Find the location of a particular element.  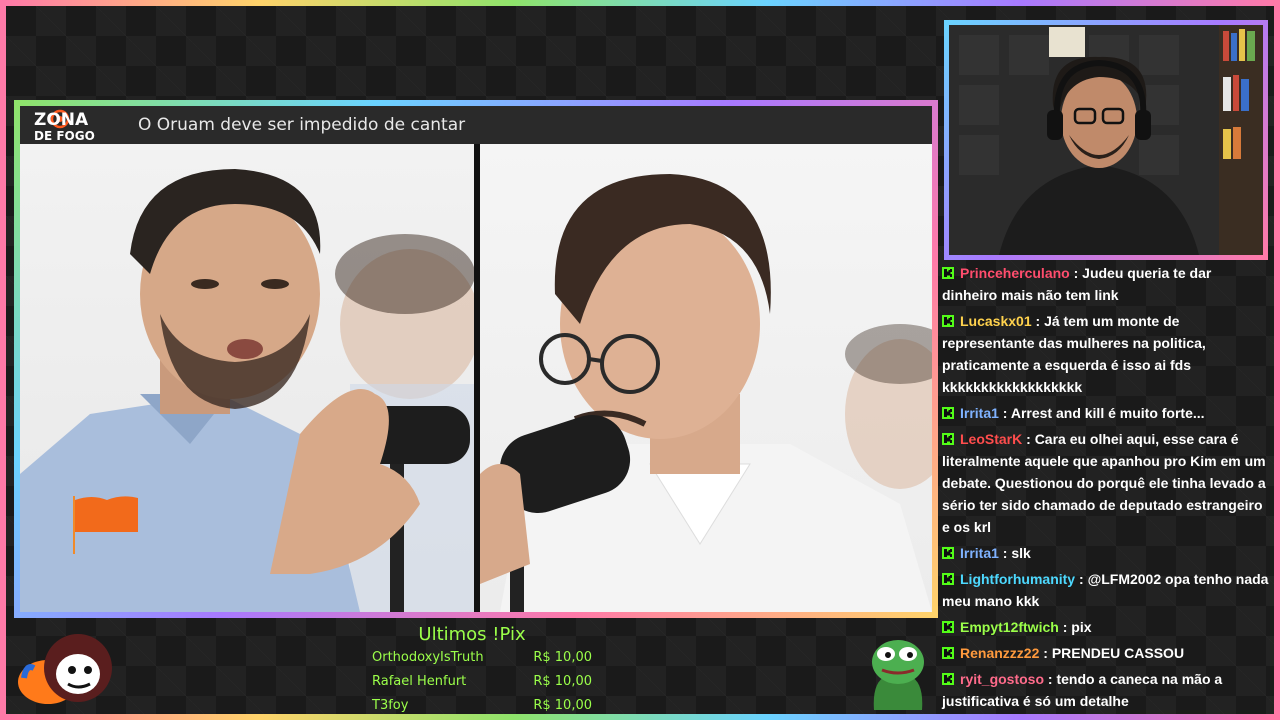

chat-username: Renanzzz22 is located at coordinates (999, 653).